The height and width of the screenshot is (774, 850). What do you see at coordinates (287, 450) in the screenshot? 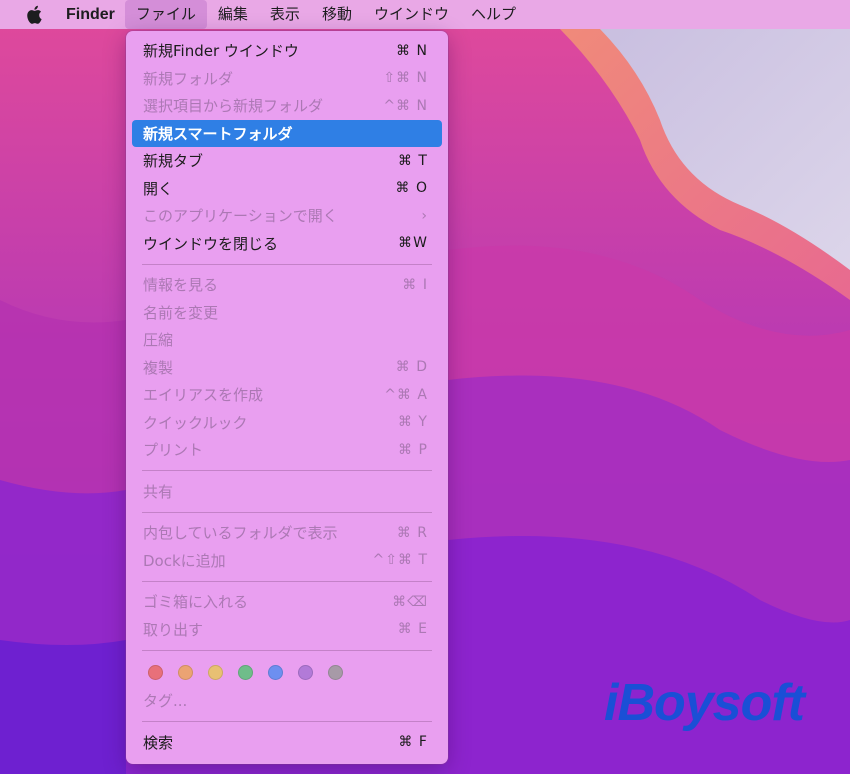
I see `menu-item-print: プリント ⌘ P` at bounding box center [287, 450].